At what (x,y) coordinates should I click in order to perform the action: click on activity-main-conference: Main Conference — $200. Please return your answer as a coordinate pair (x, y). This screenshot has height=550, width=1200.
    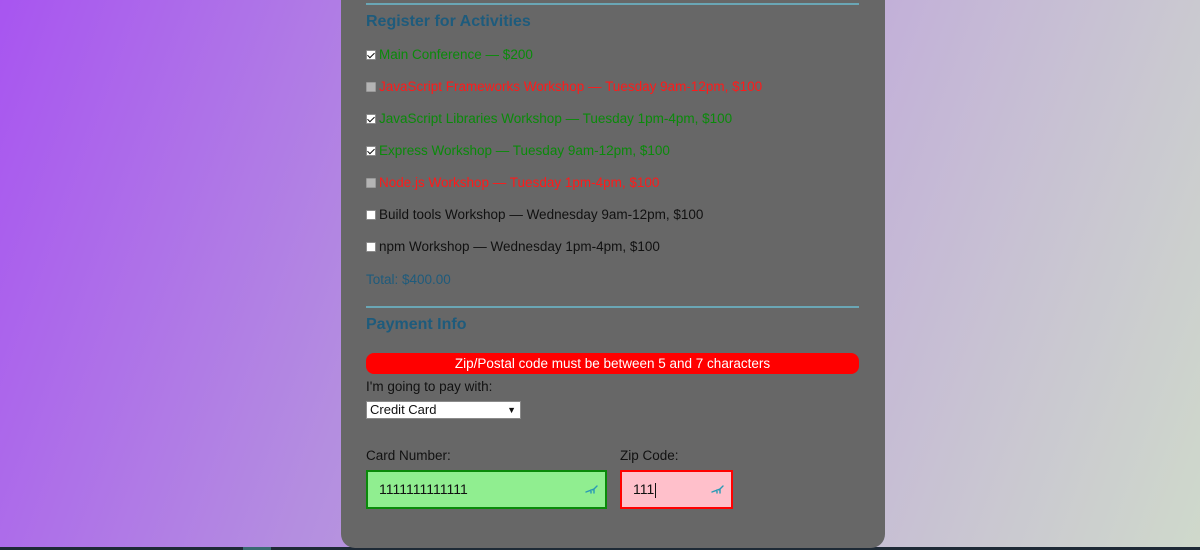
    Looking at the image, I should click on (449, 55).